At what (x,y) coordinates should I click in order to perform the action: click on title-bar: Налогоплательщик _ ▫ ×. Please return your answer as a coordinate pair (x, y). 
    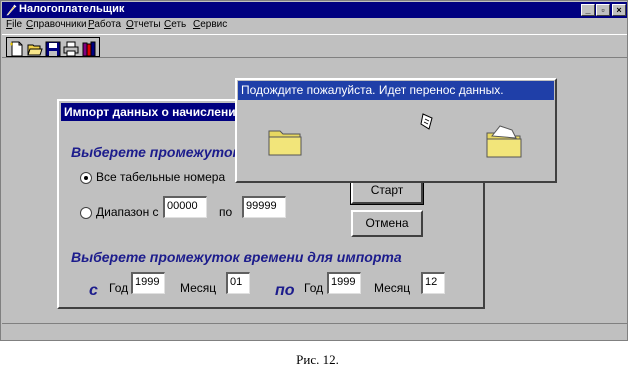
    Looking at the image, I should click on (314, 10).